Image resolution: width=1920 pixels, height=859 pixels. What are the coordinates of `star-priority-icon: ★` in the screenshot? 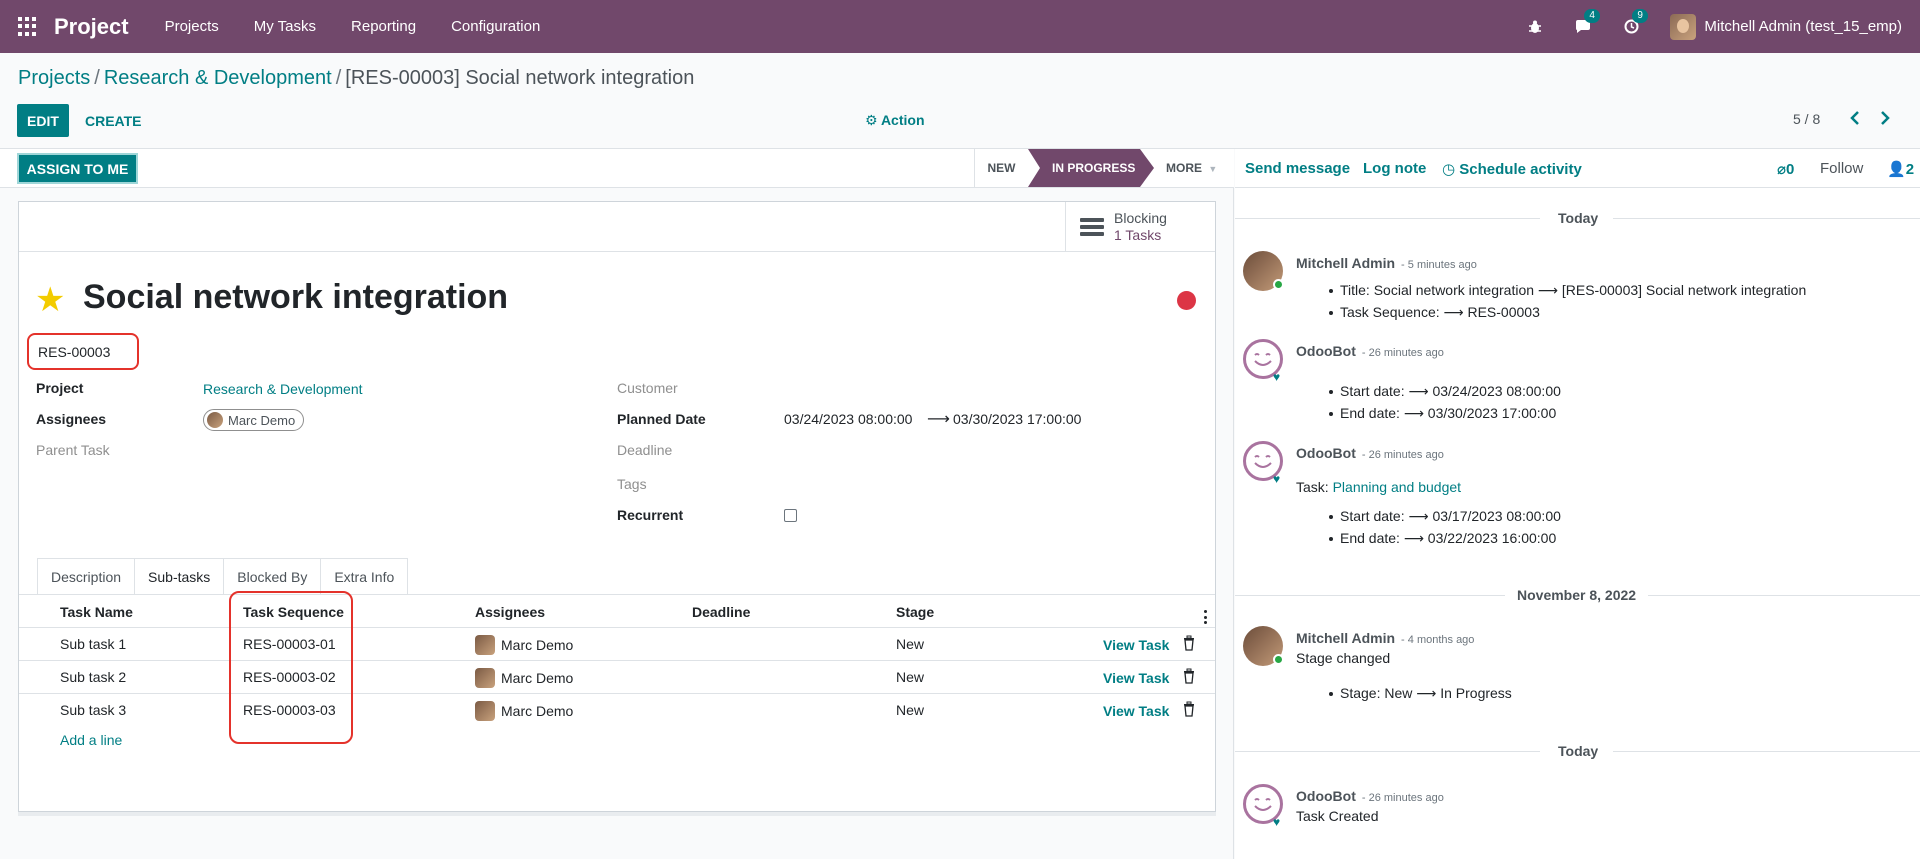 It's located at (50, 300).